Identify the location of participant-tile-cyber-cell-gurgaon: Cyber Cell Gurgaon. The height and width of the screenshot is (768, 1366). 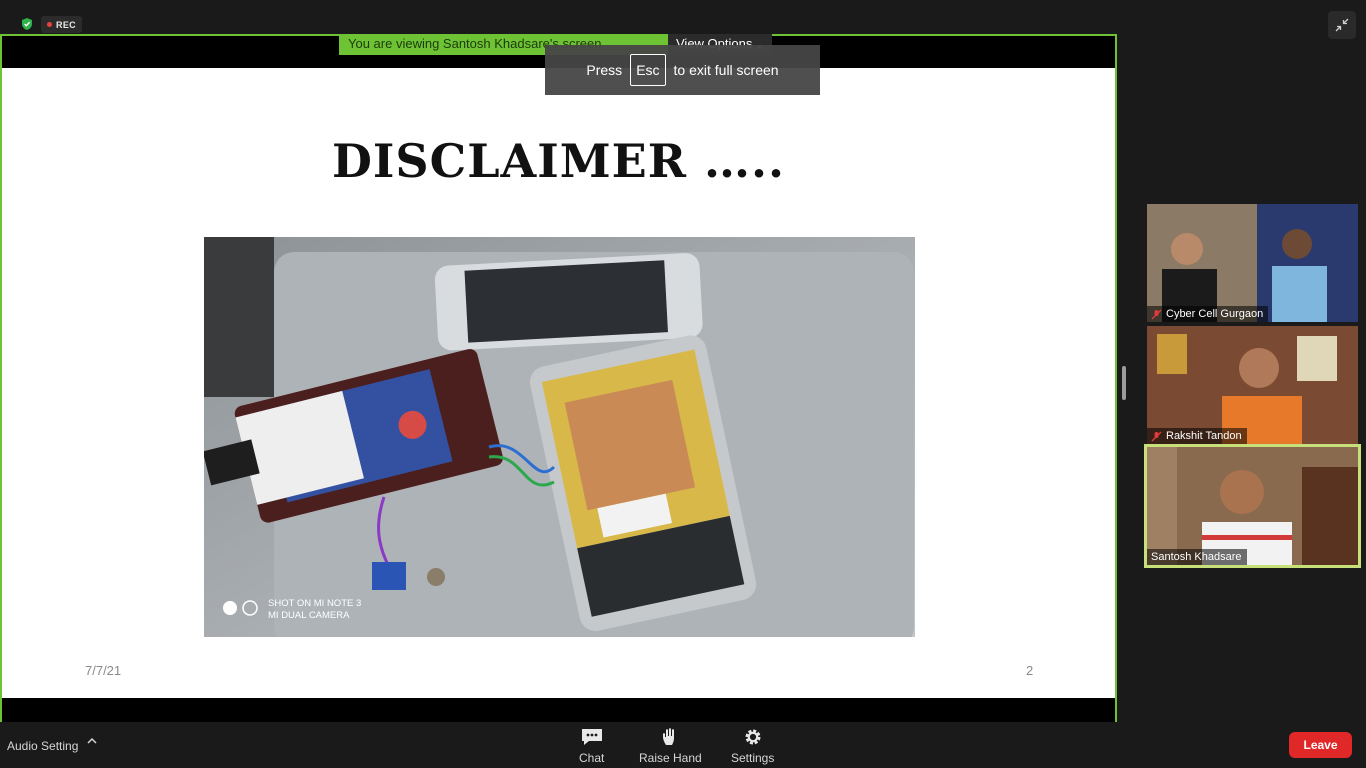
(1252, 263).